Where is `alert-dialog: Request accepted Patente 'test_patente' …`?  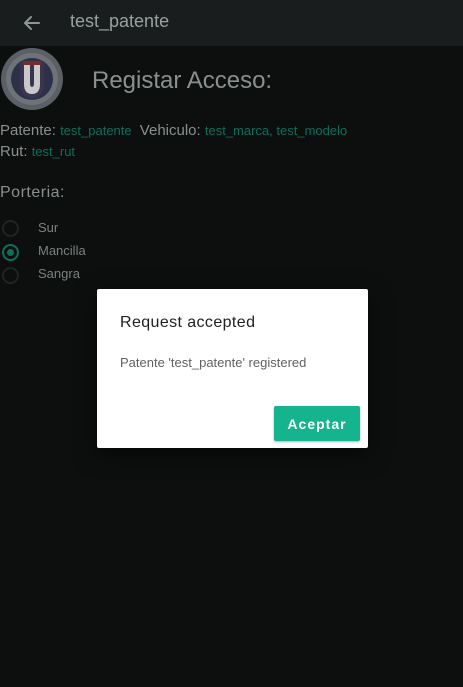
alert-dialog: Request accepted Patente 'test_patente' … is located at coordinates (232, 368).